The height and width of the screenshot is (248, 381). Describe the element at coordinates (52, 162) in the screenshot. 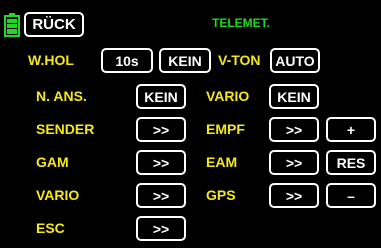

I see `gam-label: GAM` at that location.